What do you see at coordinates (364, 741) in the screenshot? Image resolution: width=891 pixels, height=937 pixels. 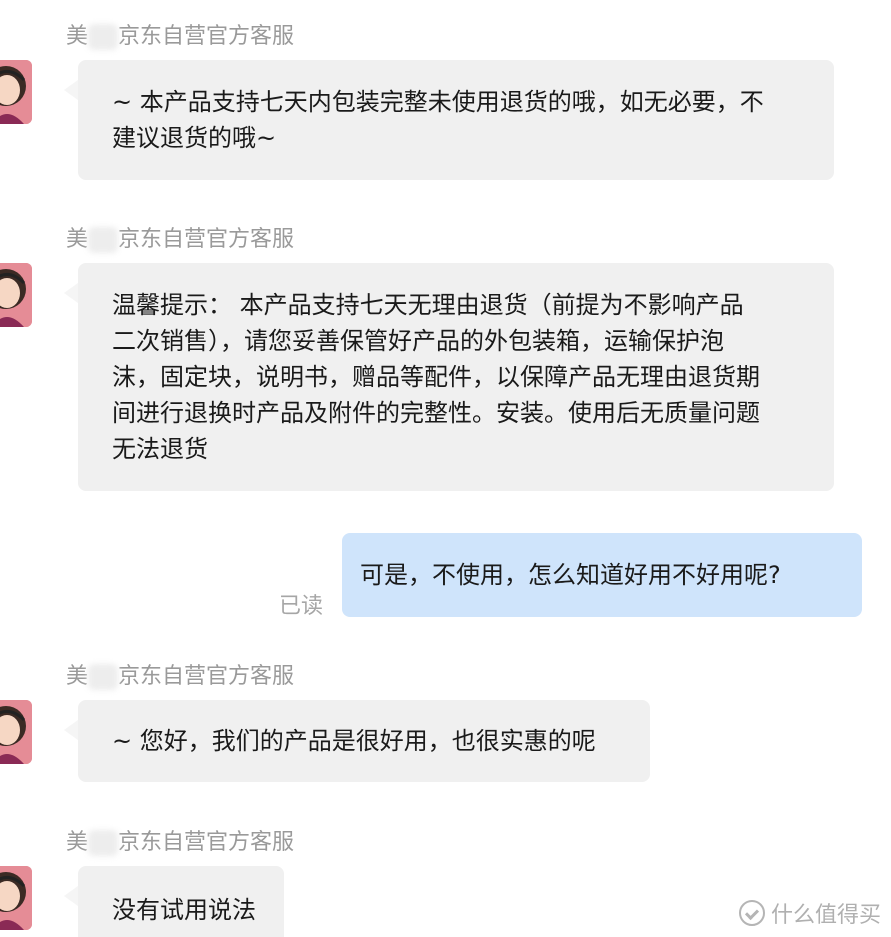 I see `message-bubble: ~ 您好，我们的产品是很好用，也很实惠的呢` at bounding box center [364, 741].